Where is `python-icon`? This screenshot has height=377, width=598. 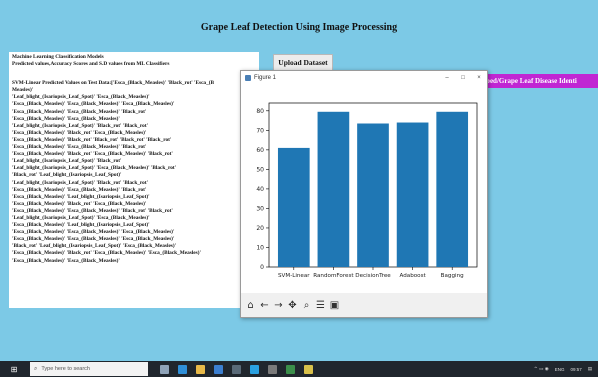
python-icon is located at coordinates (308, 369).